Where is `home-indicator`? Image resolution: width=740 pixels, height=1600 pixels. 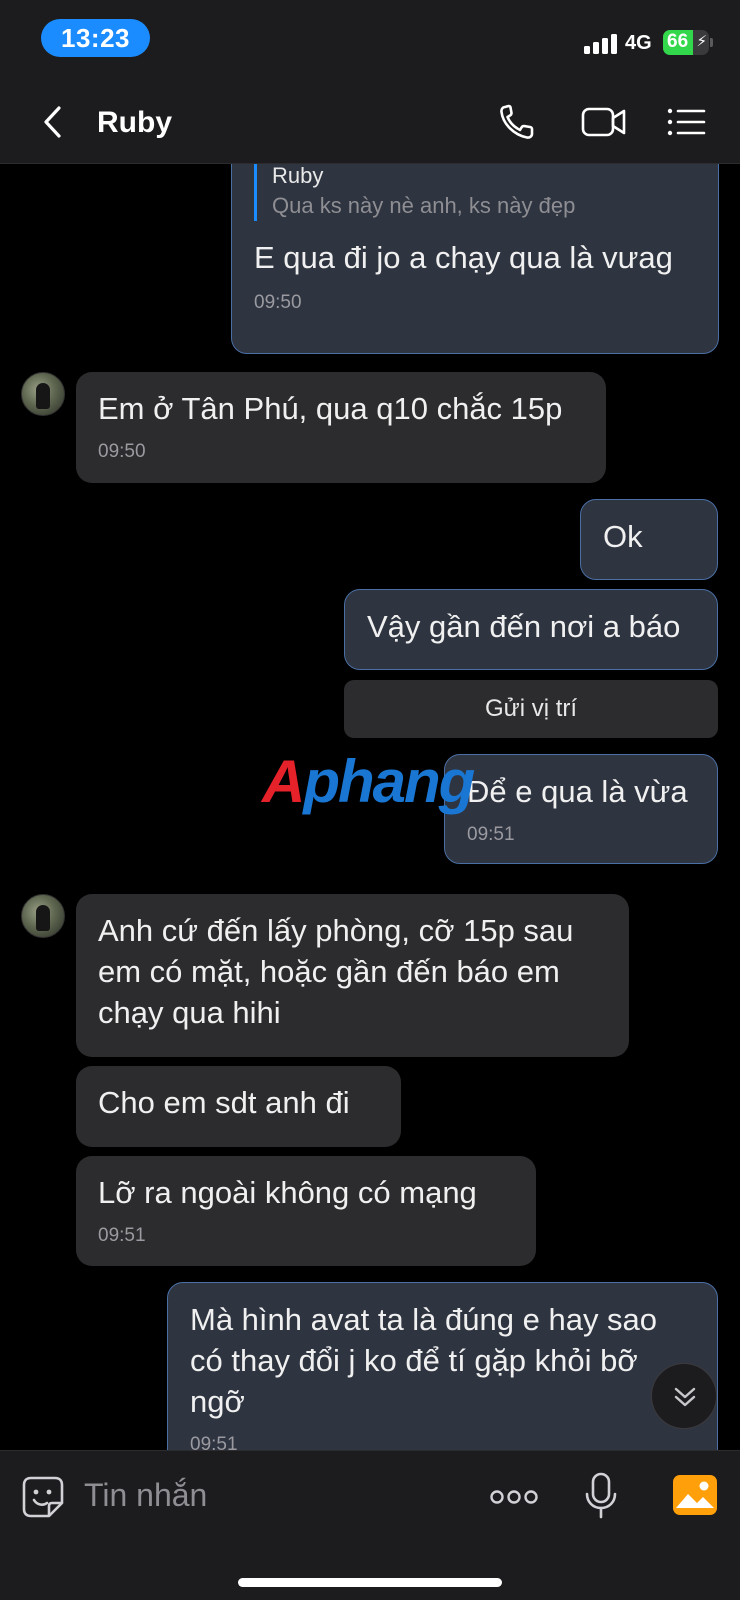
home-indicator is located at coordinates (370, 1582).